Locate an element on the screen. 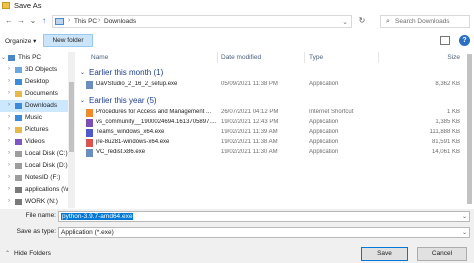  sidebar-item-applications-r: › applications (\\r is located at coordinates (34, 190).